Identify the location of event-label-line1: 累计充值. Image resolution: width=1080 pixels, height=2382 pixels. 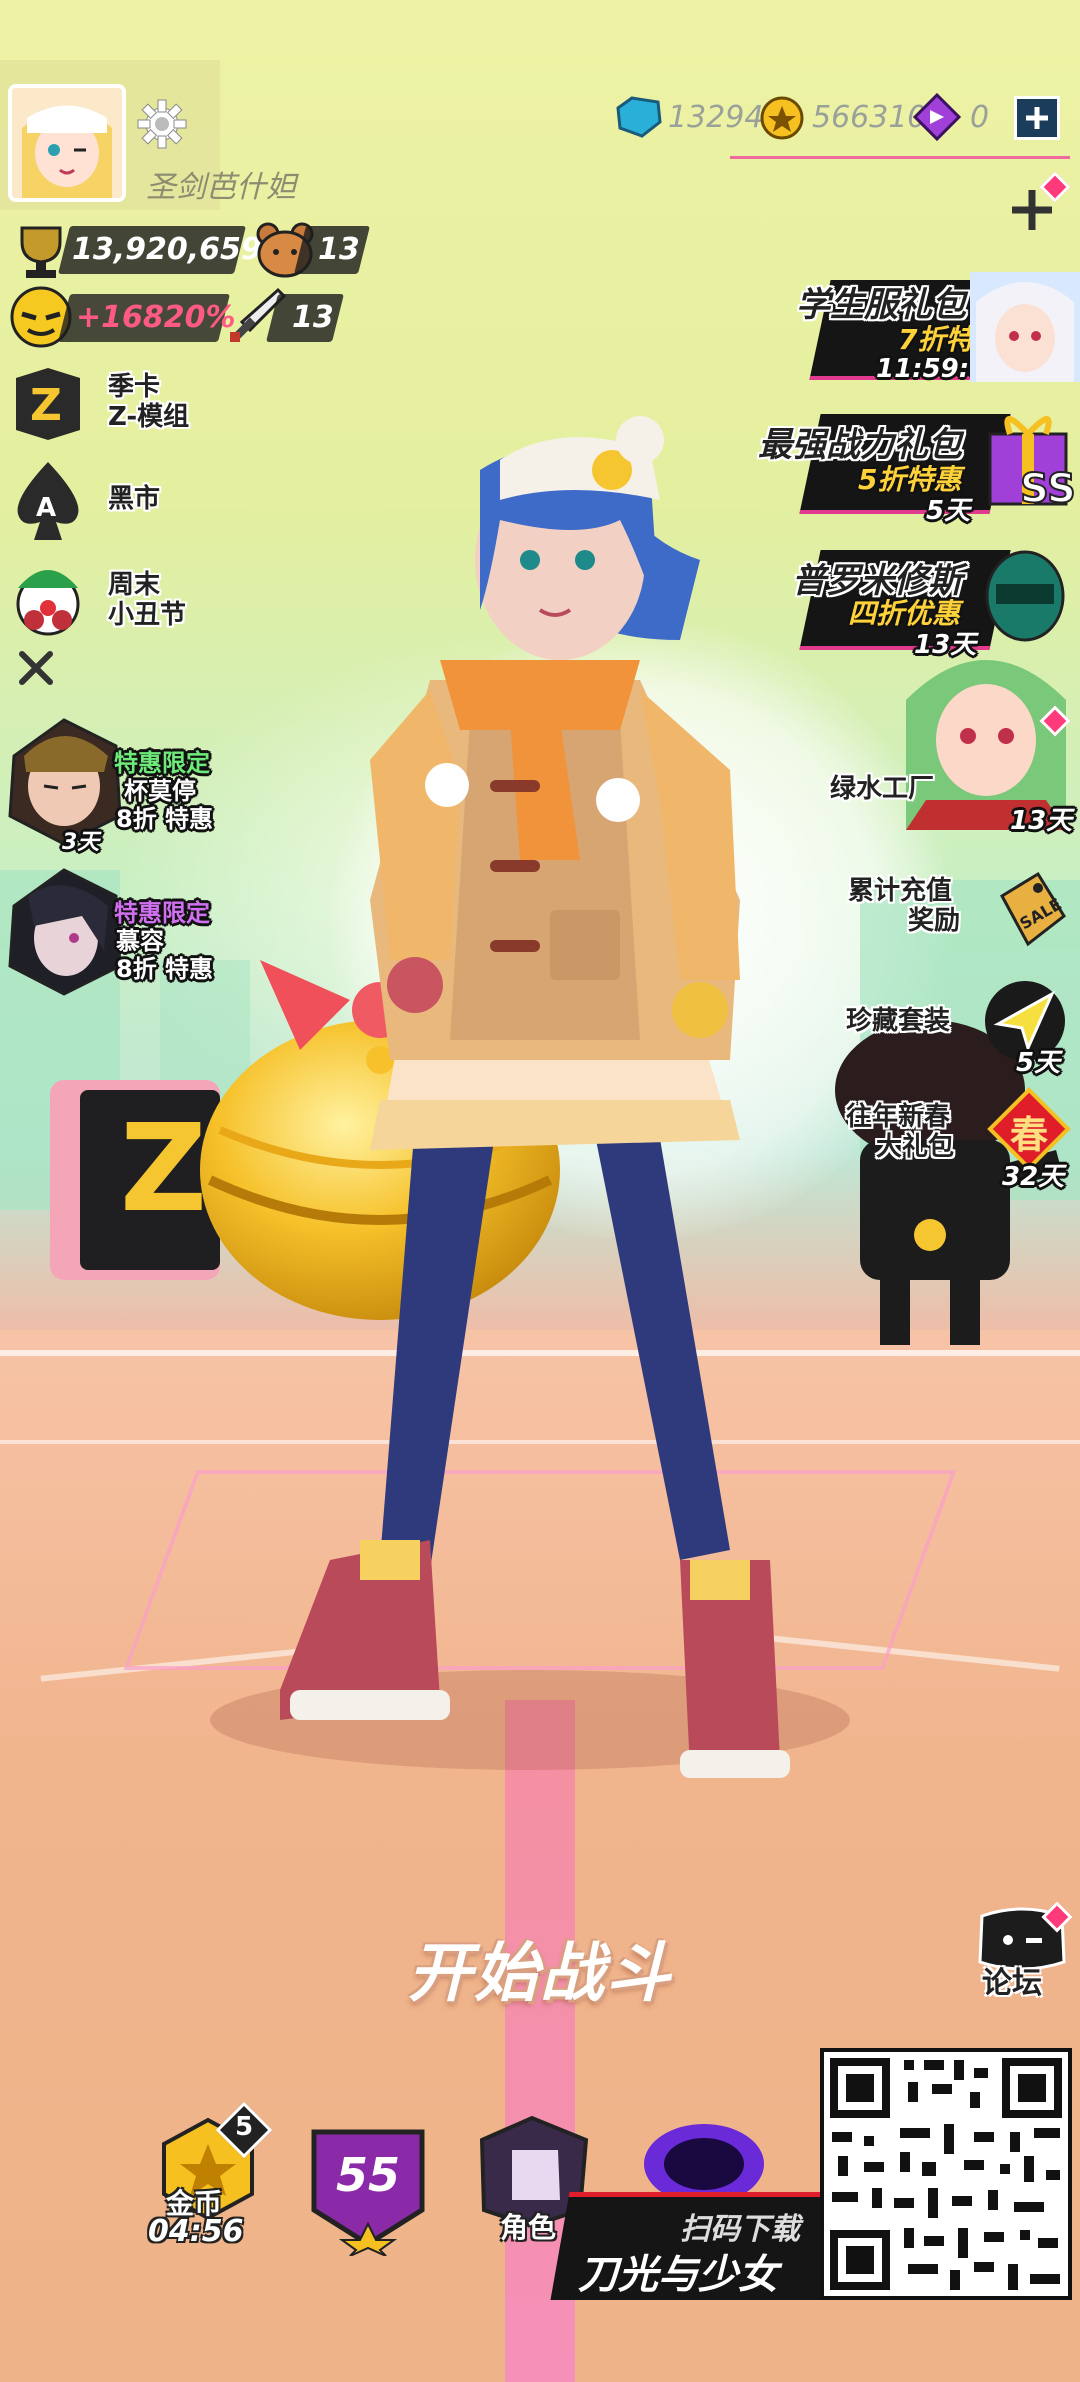
(900, 891).